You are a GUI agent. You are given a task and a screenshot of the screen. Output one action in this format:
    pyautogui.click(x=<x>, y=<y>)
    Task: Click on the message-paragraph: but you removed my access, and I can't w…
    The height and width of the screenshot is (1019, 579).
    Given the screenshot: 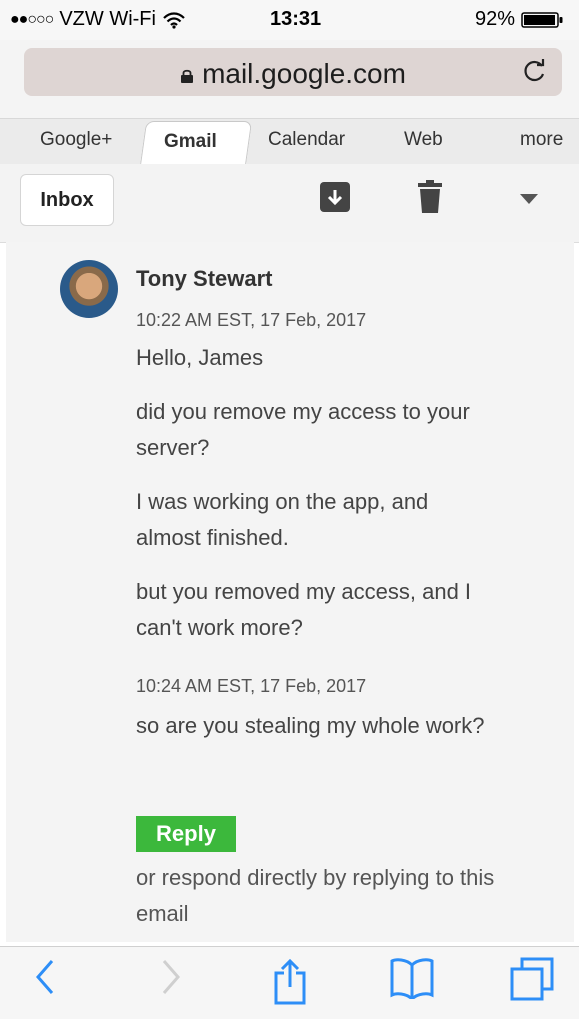 What is the action you would take?
    pyautogui.click(x=304, y=609)
    